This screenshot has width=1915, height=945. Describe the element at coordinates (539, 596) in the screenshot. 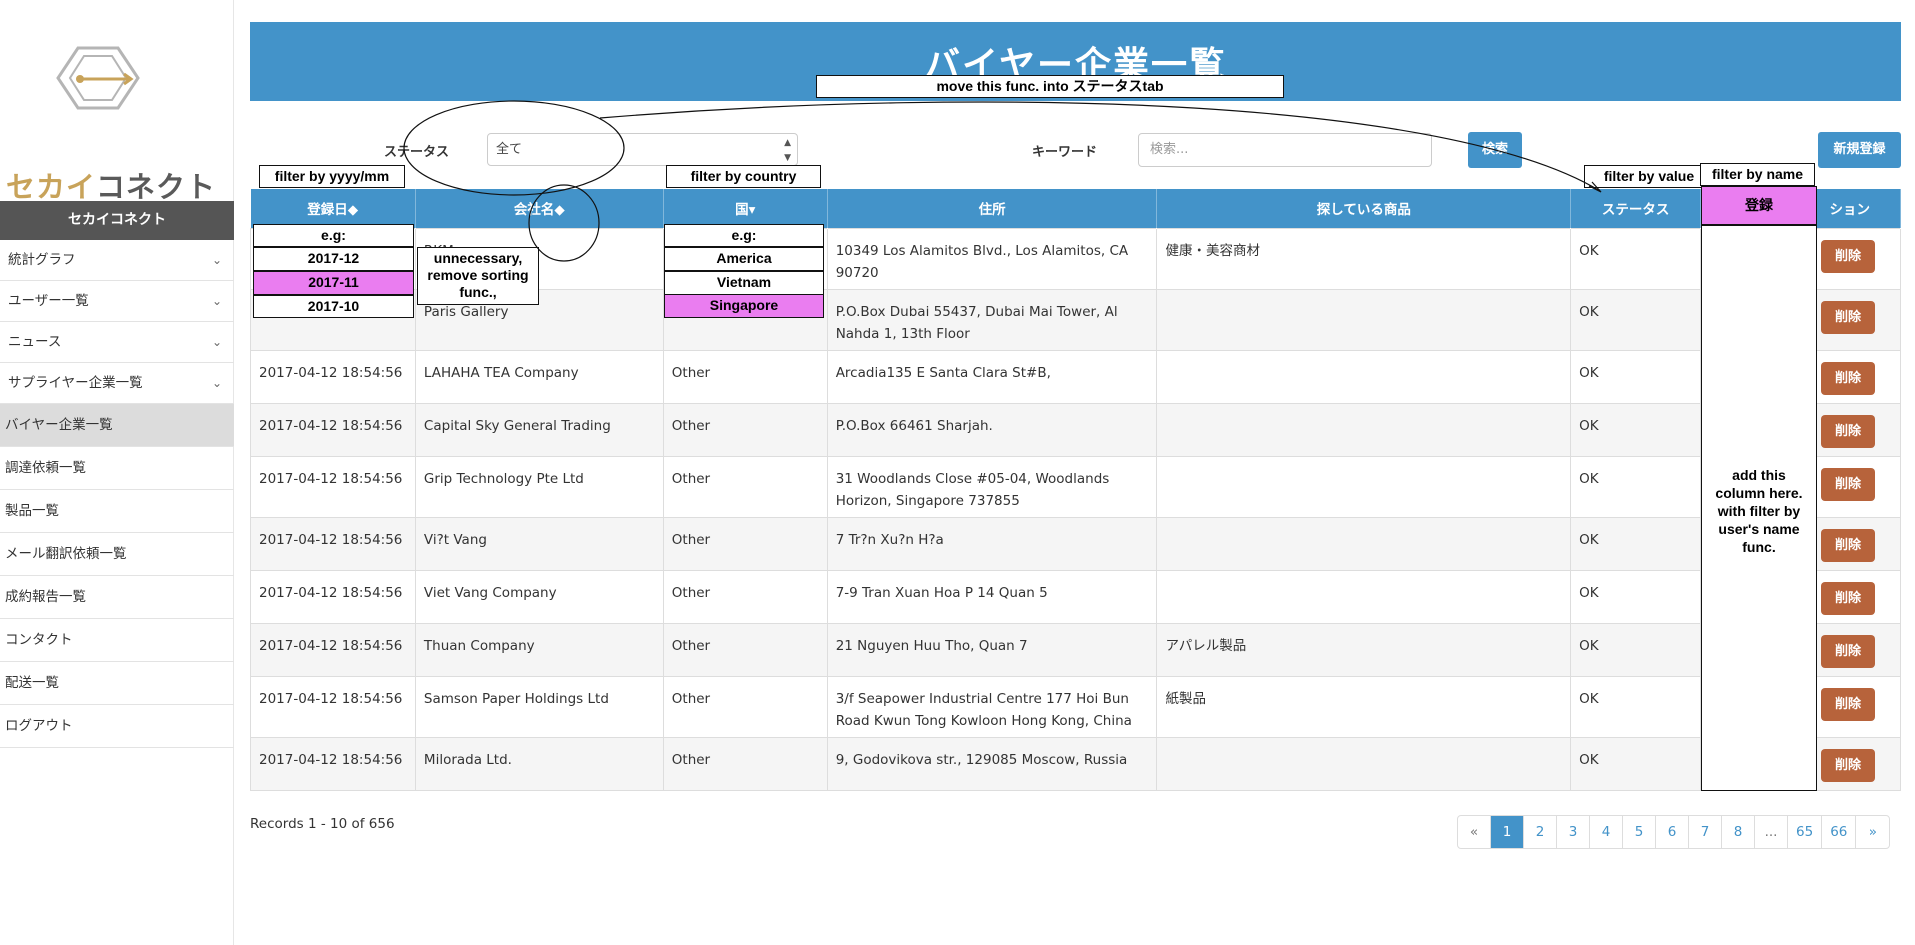

I see `cell-company: Viet Vang Company` at that location.